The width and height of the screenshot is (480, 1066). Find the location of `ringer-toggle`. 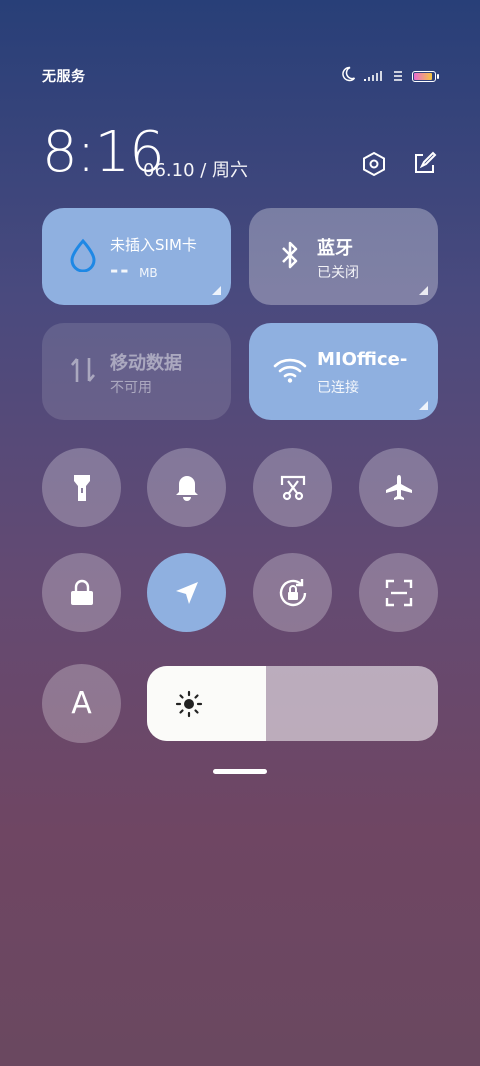

ringer-toggle is located at coordinates (186, 487).